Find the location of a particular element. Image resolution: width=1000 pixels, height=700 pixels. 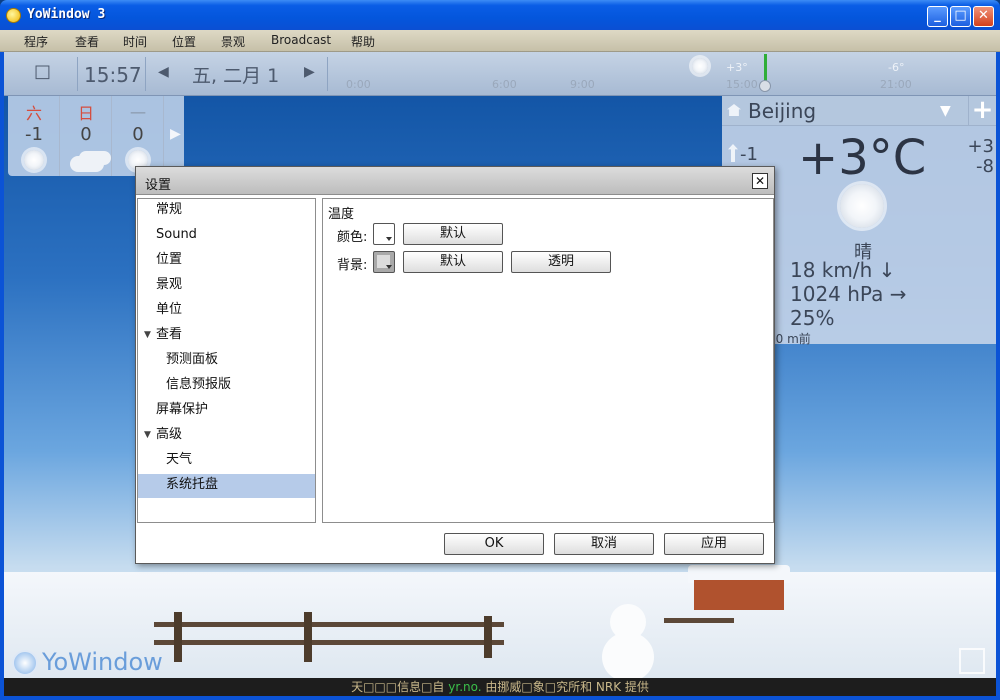

background-default-button: 默认 is located at coordinates (453, 262).